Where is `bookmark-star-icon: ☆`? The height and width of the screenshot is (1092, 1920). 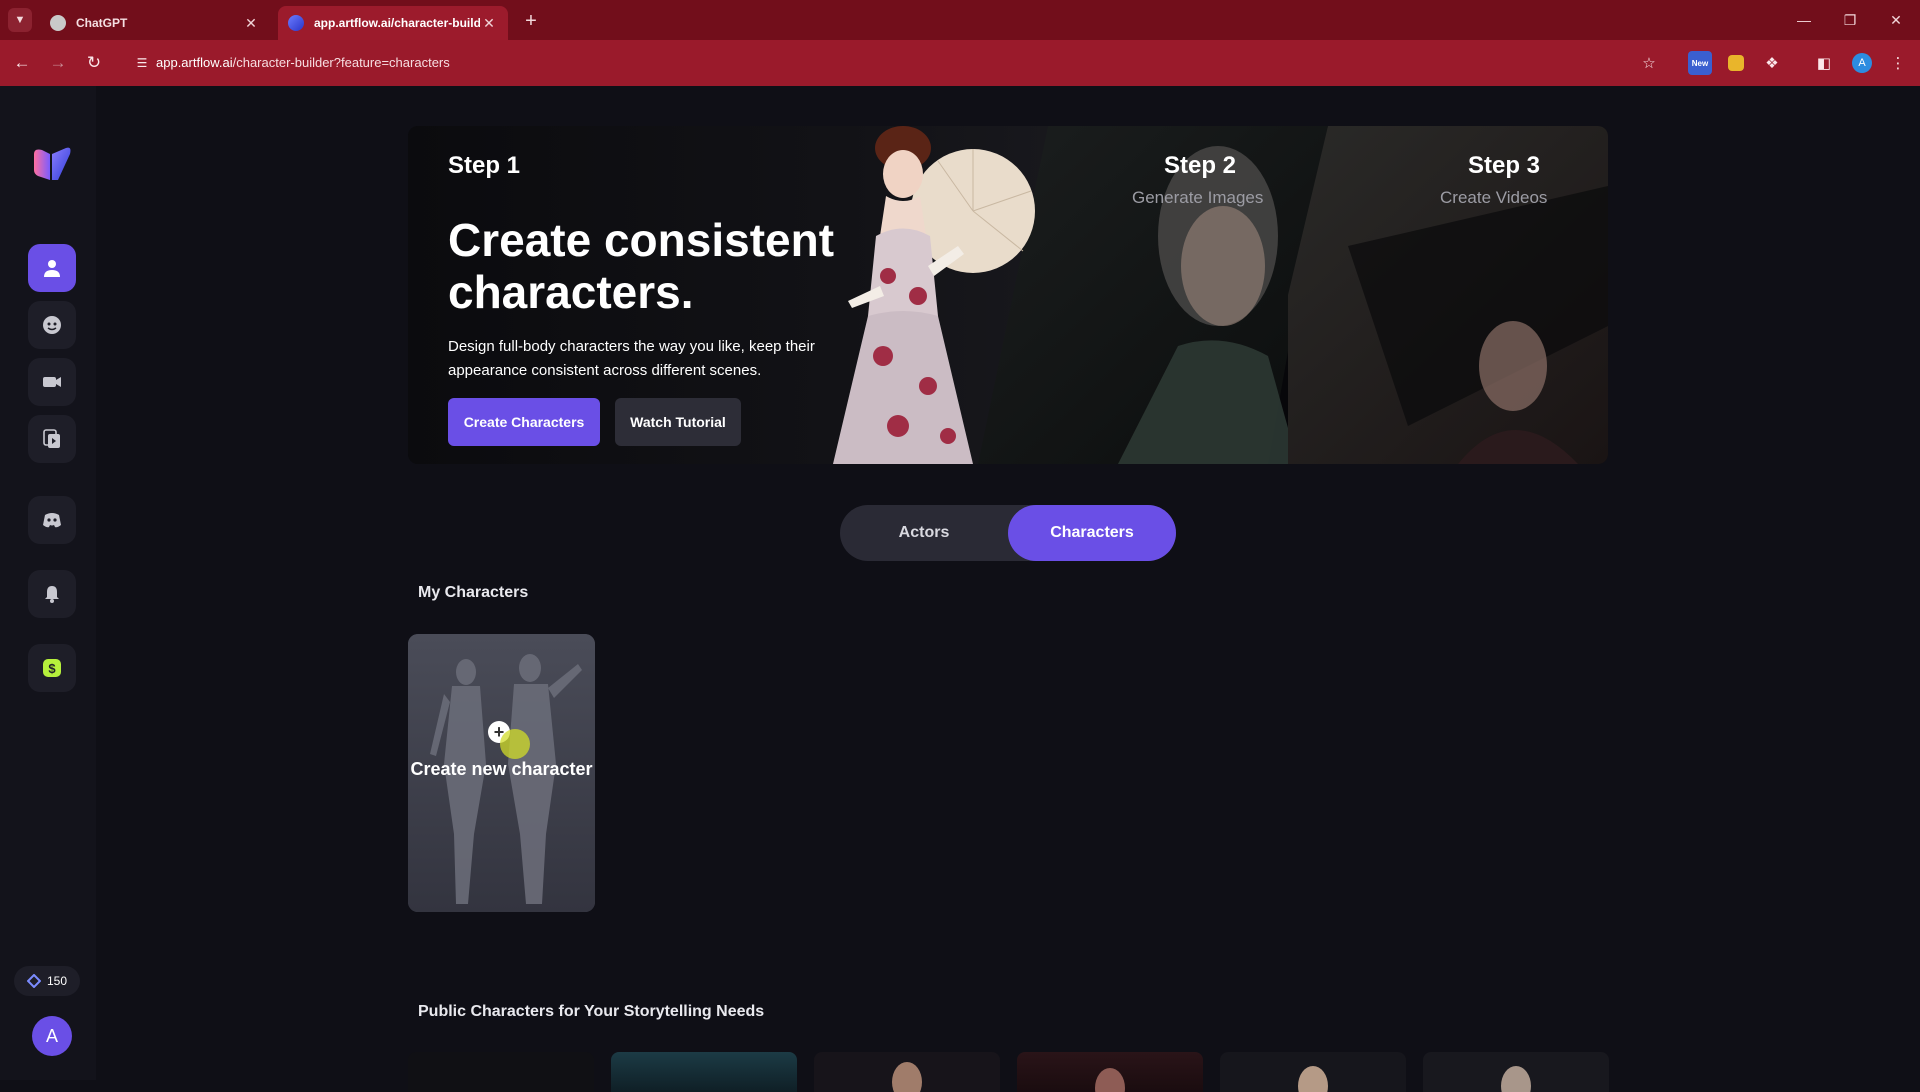
bookmark-star-icon: ☆ is located at coordinates (1649, 63).